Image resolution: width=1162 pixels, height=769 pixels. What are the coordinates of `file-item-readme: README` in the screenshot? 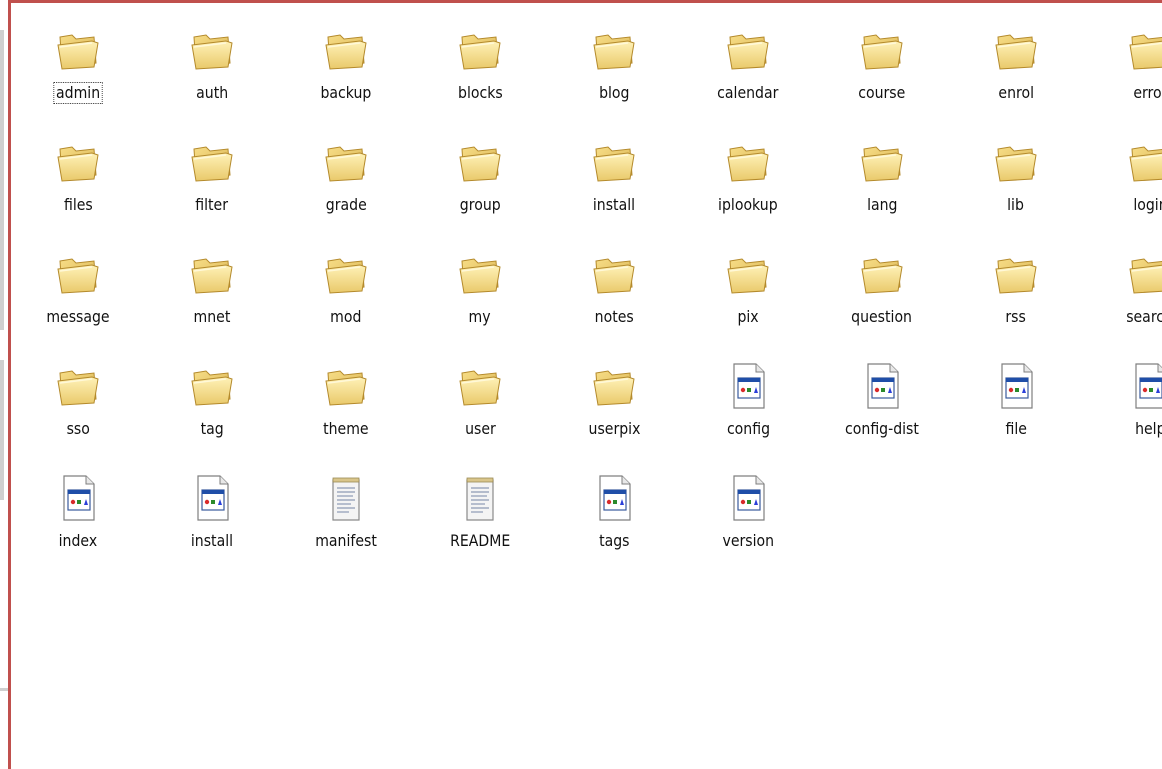 It's located at (480, 511).